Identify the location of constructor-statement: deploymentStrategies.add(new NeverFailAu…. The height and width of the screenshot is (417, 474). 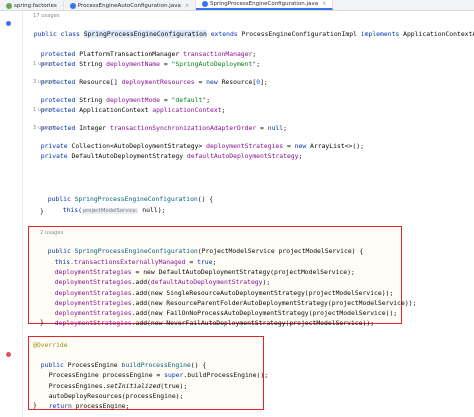
(214, 323).